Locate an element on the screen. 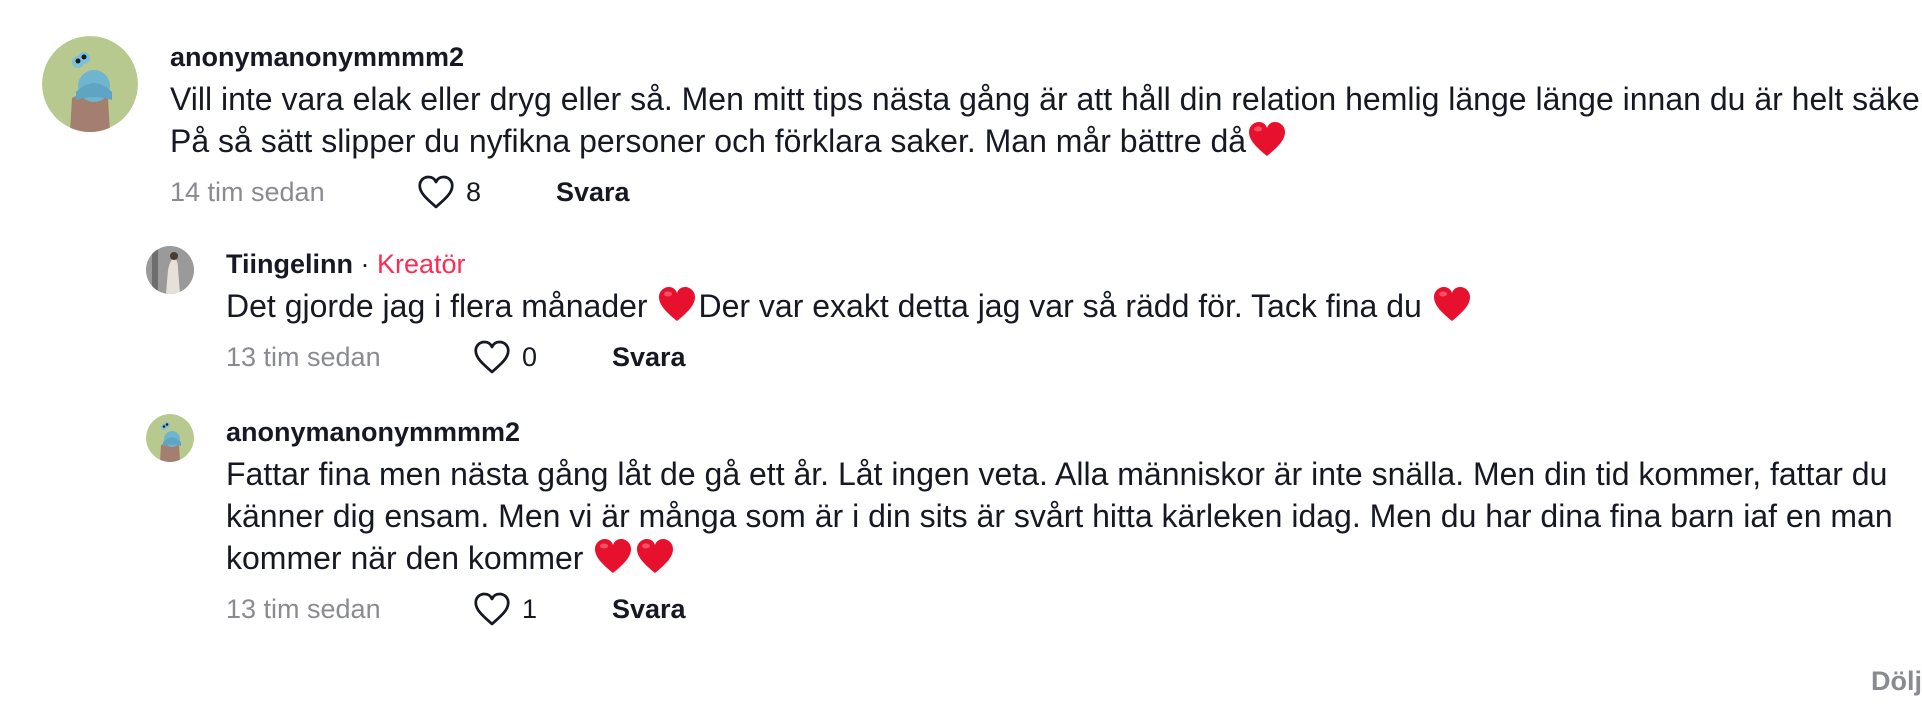 The width and height of the screenshot is (1922, 704). reply-username-line: Tiingelinn · Kreatör is located at coordinates (1074, 264).